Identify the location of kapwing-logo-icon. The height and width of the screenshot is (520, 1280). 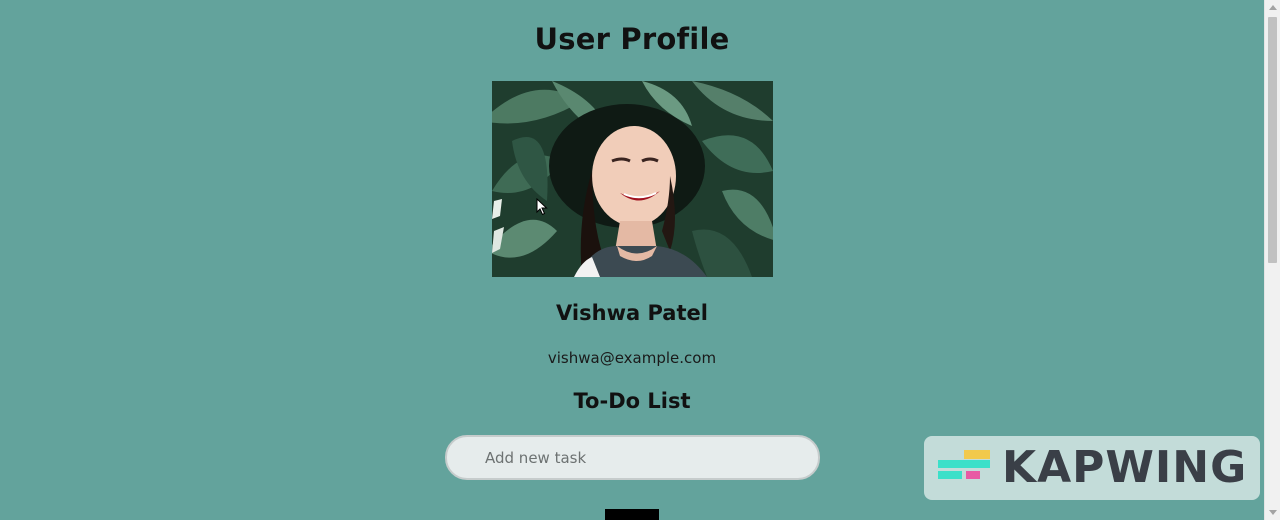
(964, 464).